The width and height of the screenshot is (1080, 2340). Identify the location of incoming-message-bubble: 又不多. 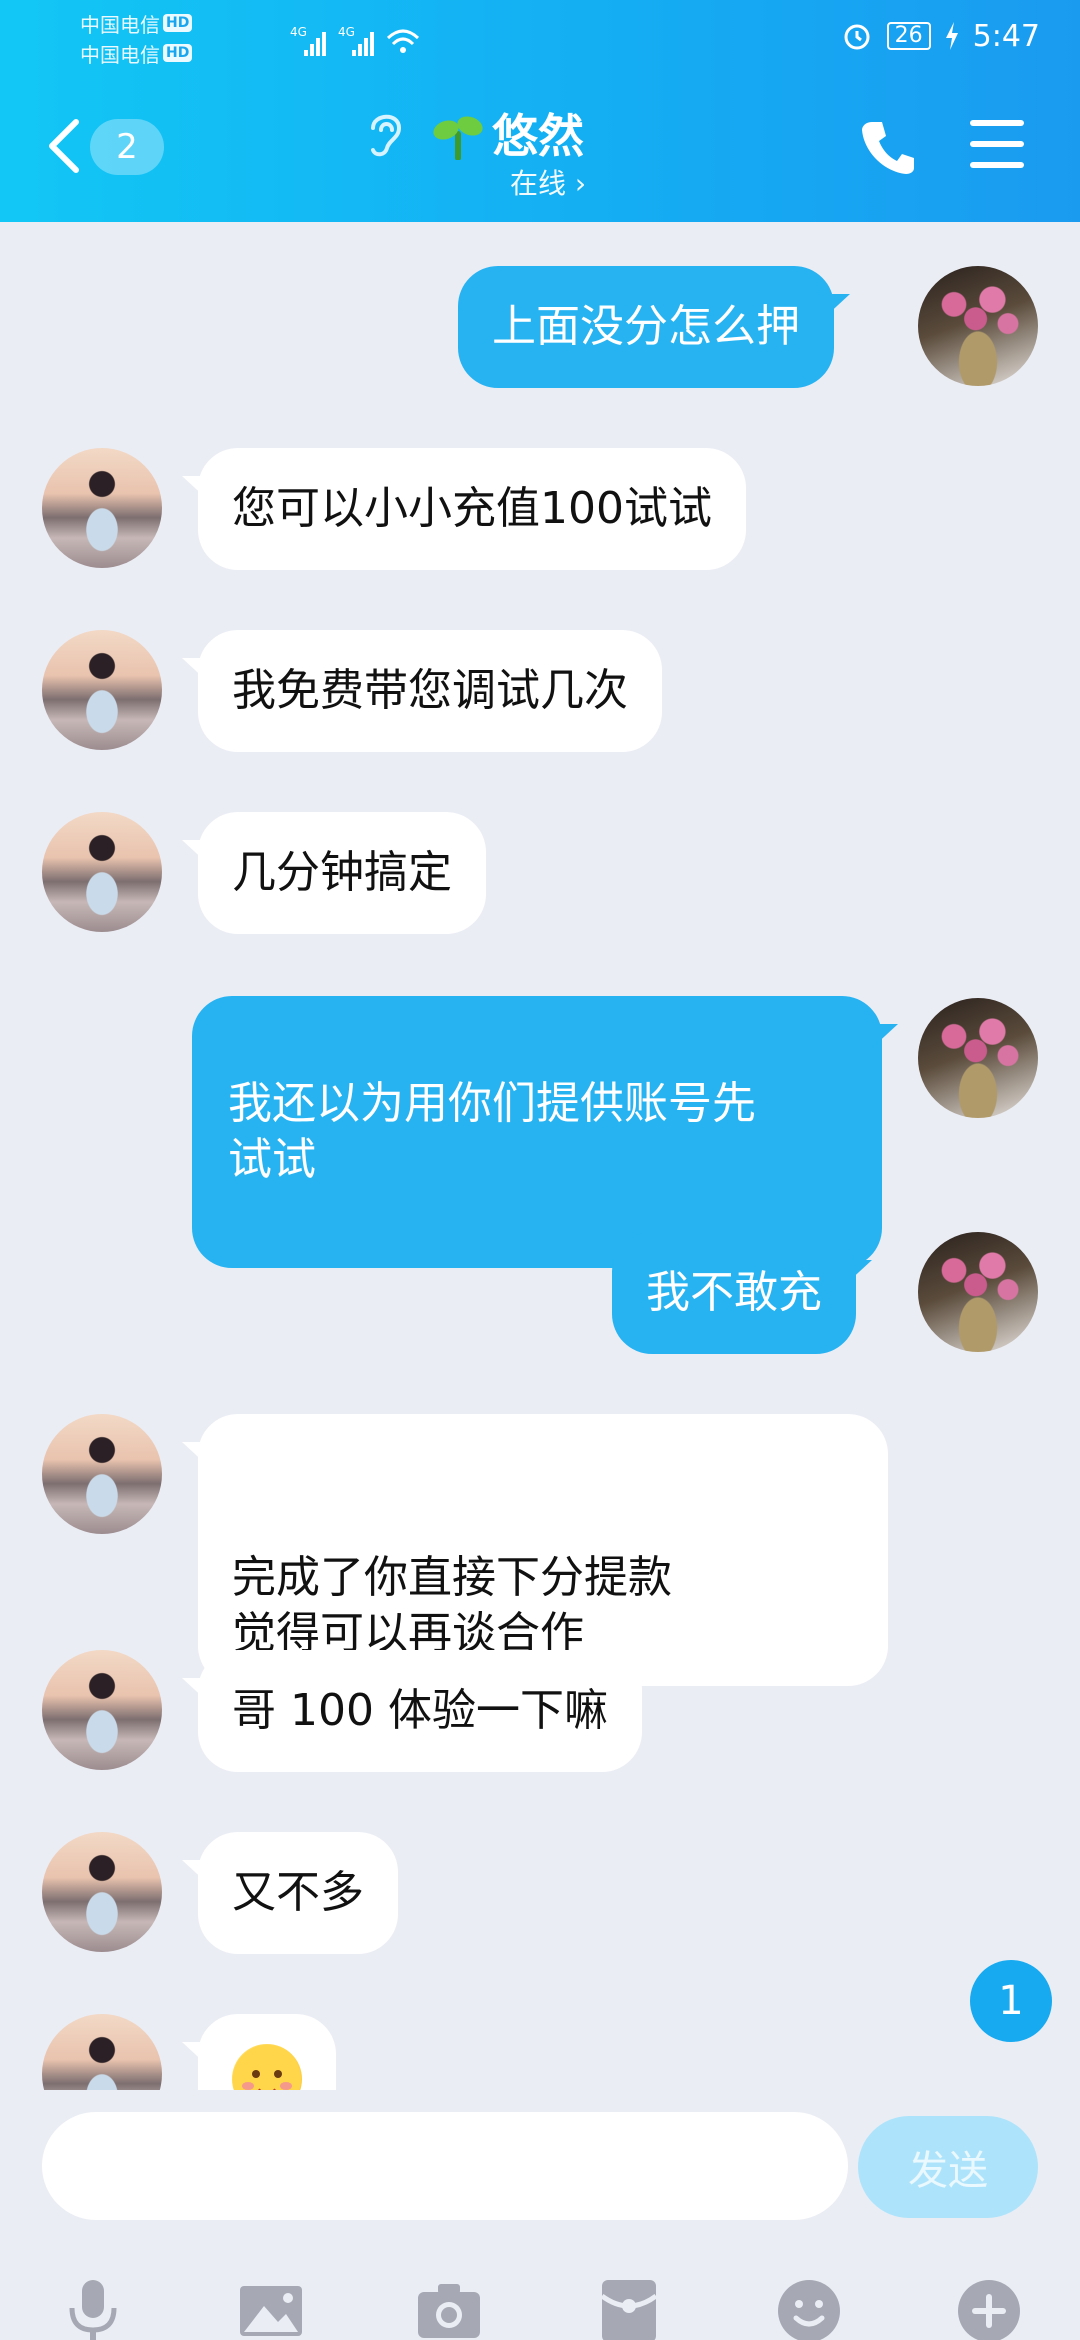
(290, 1893).